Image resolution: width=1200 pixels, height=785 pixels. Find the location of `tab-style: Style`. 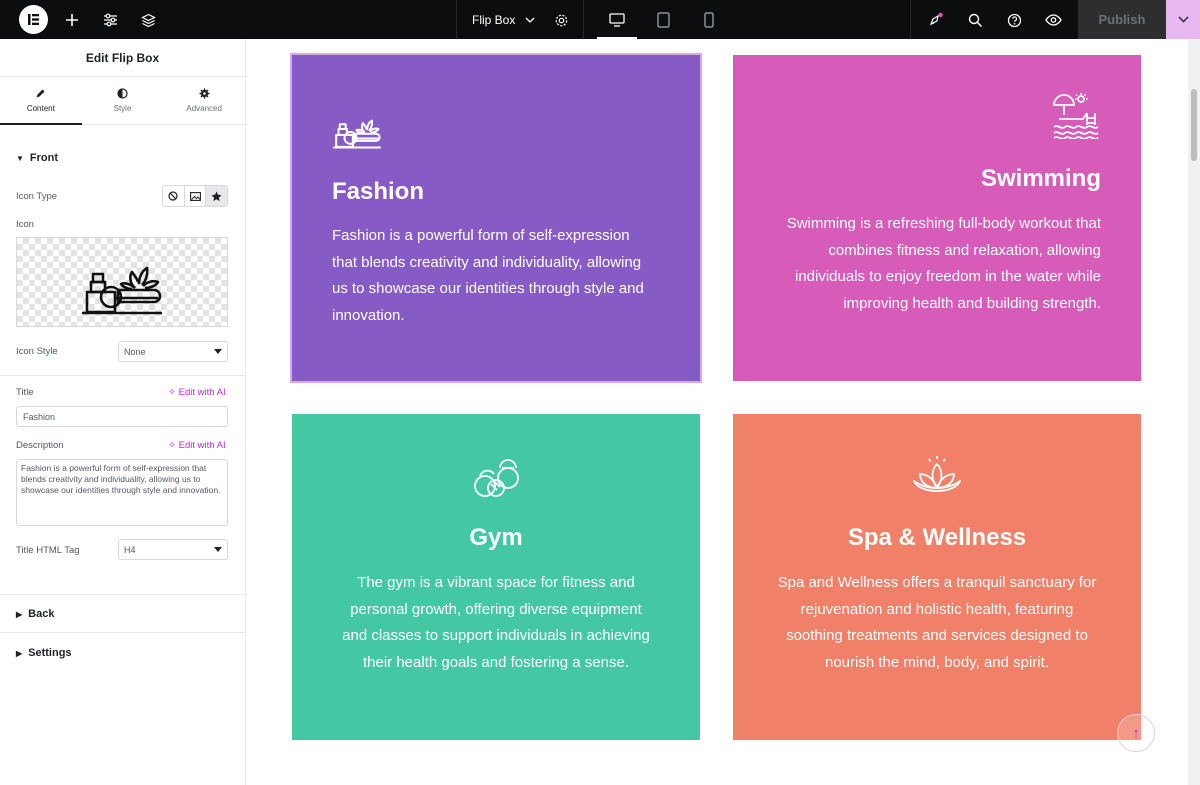

tab-style: Style is located at coordinates (123, 100).